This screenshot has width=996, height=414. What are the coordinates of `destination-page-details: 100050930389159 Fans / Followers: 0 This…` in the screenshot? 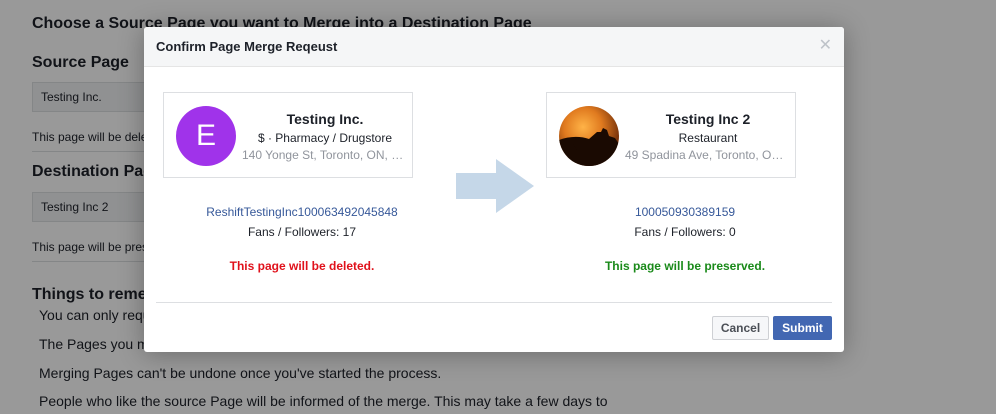 It's located at (685, 239).